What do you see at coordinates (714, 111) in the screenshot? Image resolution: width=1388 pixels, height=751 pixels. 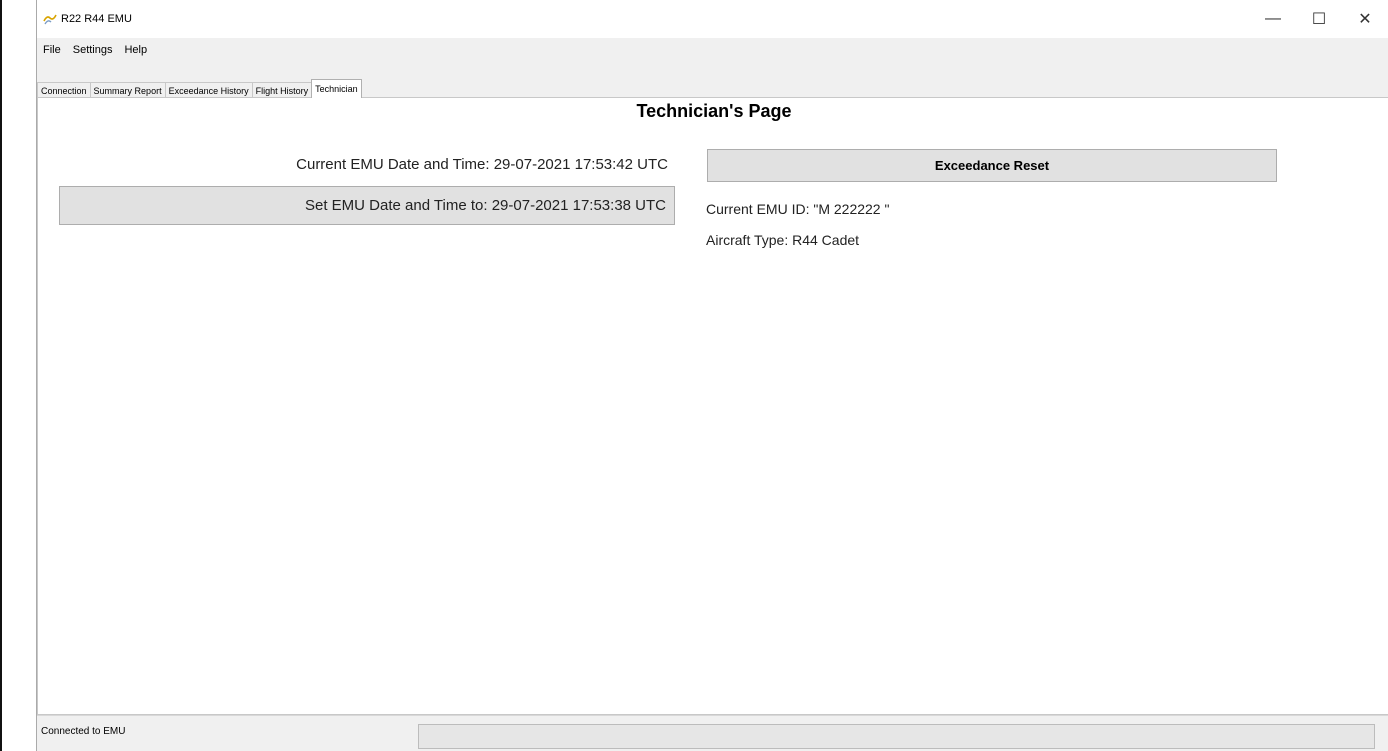 I see `page-title: Technician's Page` at bounding box center [714, 111].